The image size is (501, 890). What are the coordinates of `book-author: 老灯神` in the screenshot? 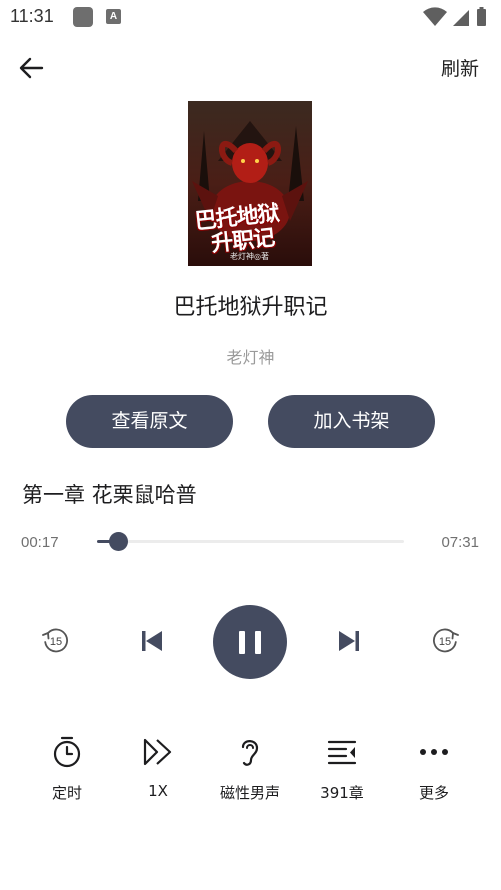 It's located at (250, 357).